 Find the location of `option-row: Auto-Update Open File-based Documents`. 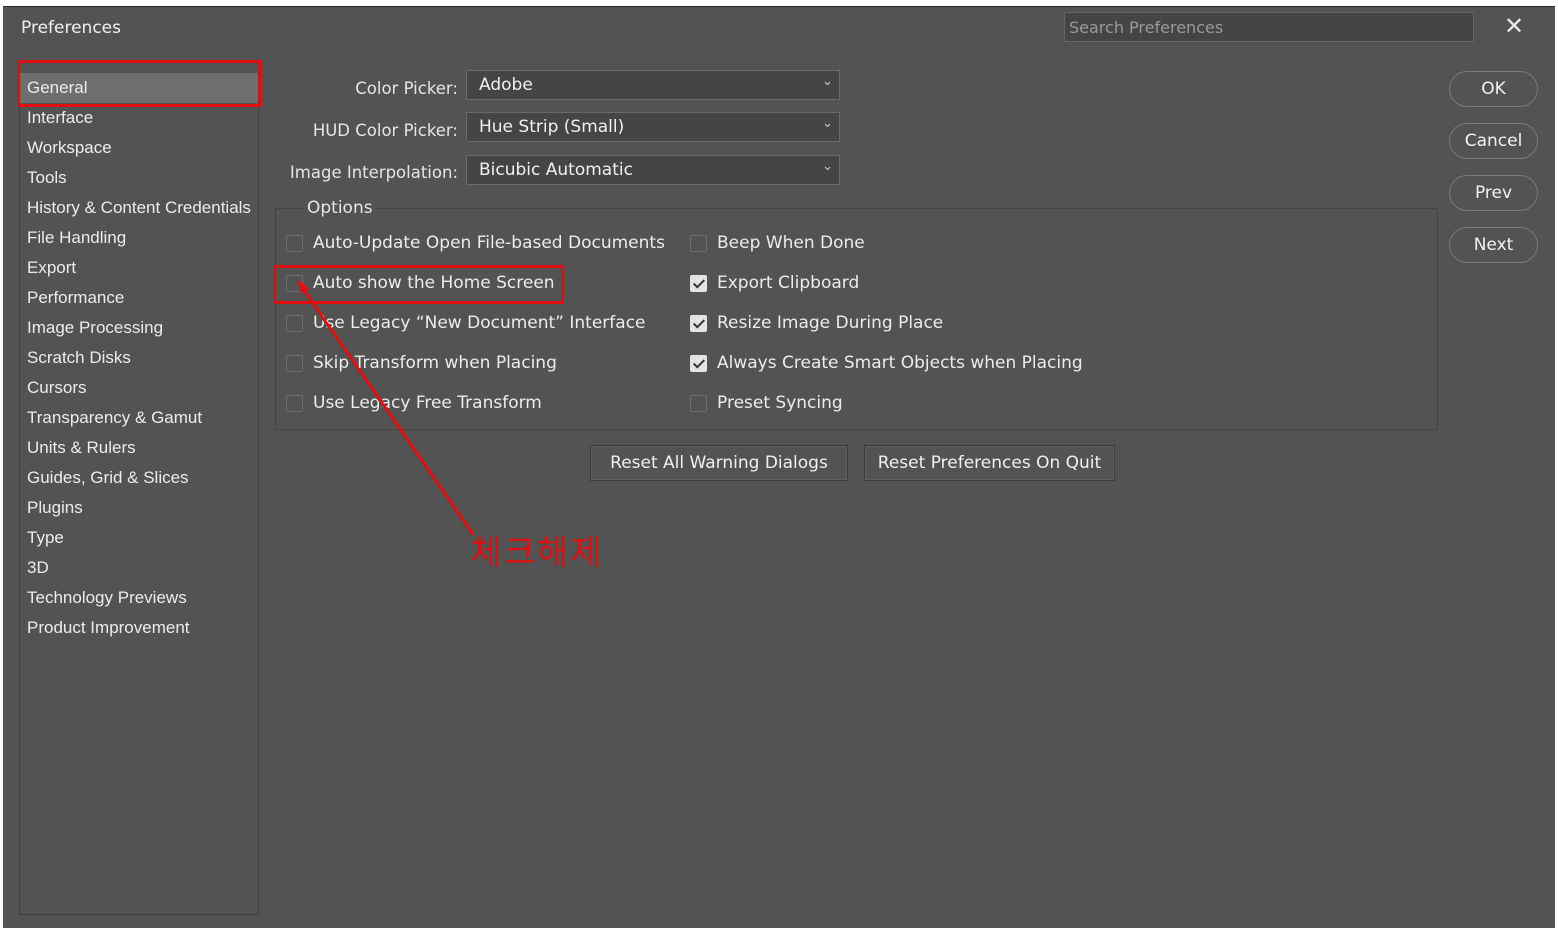

option-row: Auto-Update Open File-based Documents is located at coordinates (475, 243).